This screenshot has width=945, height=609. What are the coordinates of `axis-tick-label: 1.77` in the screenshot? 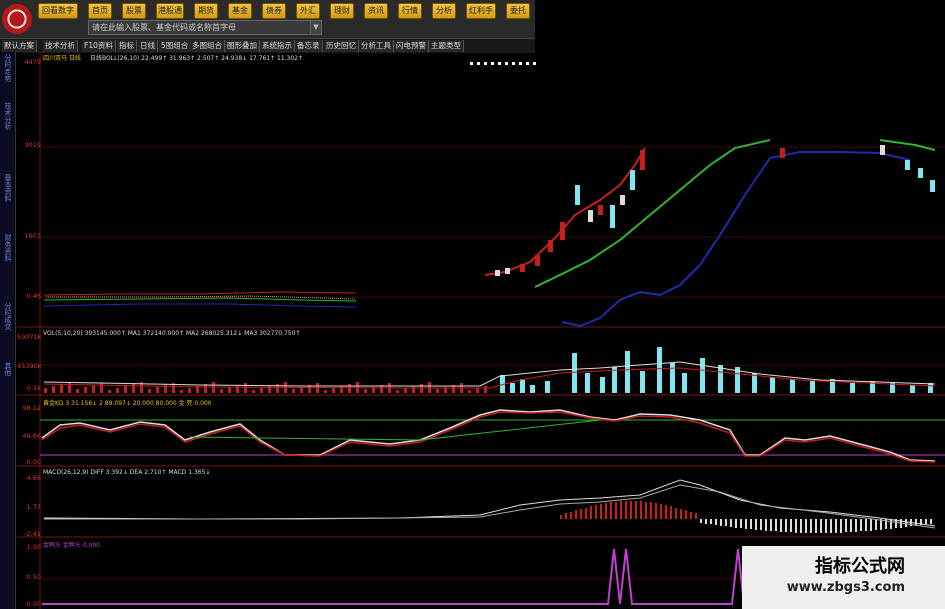 It's located at (33, 507).